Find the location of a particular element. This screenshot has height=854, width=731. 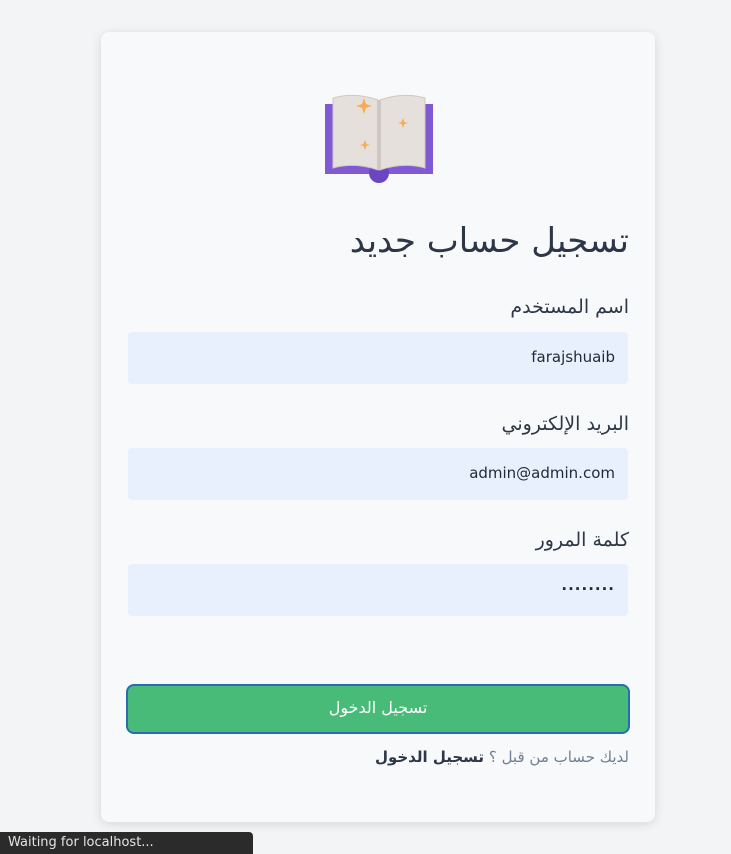

username-value: farajshuaib is located at coordinates (573, 357).